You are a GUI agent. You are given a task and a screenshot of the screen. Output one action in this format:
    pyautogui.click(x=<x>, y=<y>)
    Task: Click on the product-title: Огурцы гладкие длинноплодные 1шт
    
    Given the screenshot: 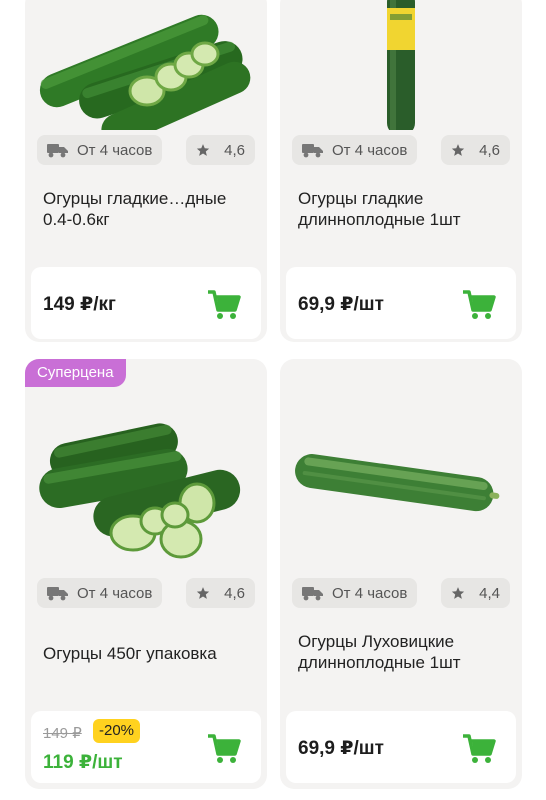 What is the action you would take?
    pyautogui.click(x=403, y=209)
    